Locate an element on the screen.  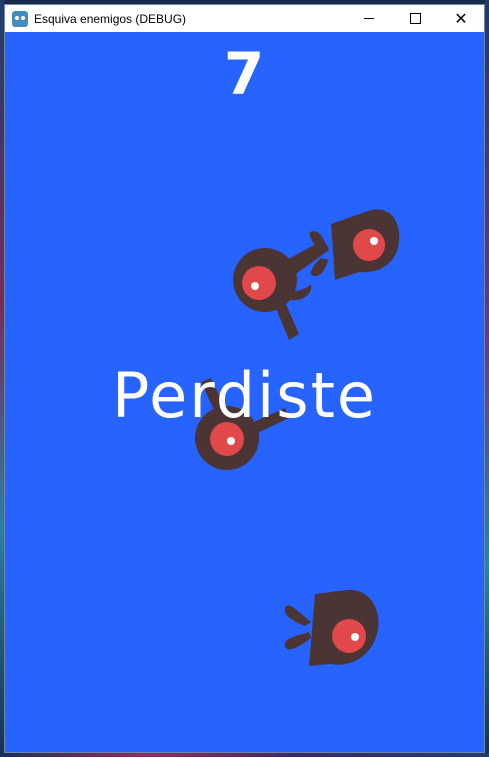
score-label: 7 is located at coordinates (244, 74).